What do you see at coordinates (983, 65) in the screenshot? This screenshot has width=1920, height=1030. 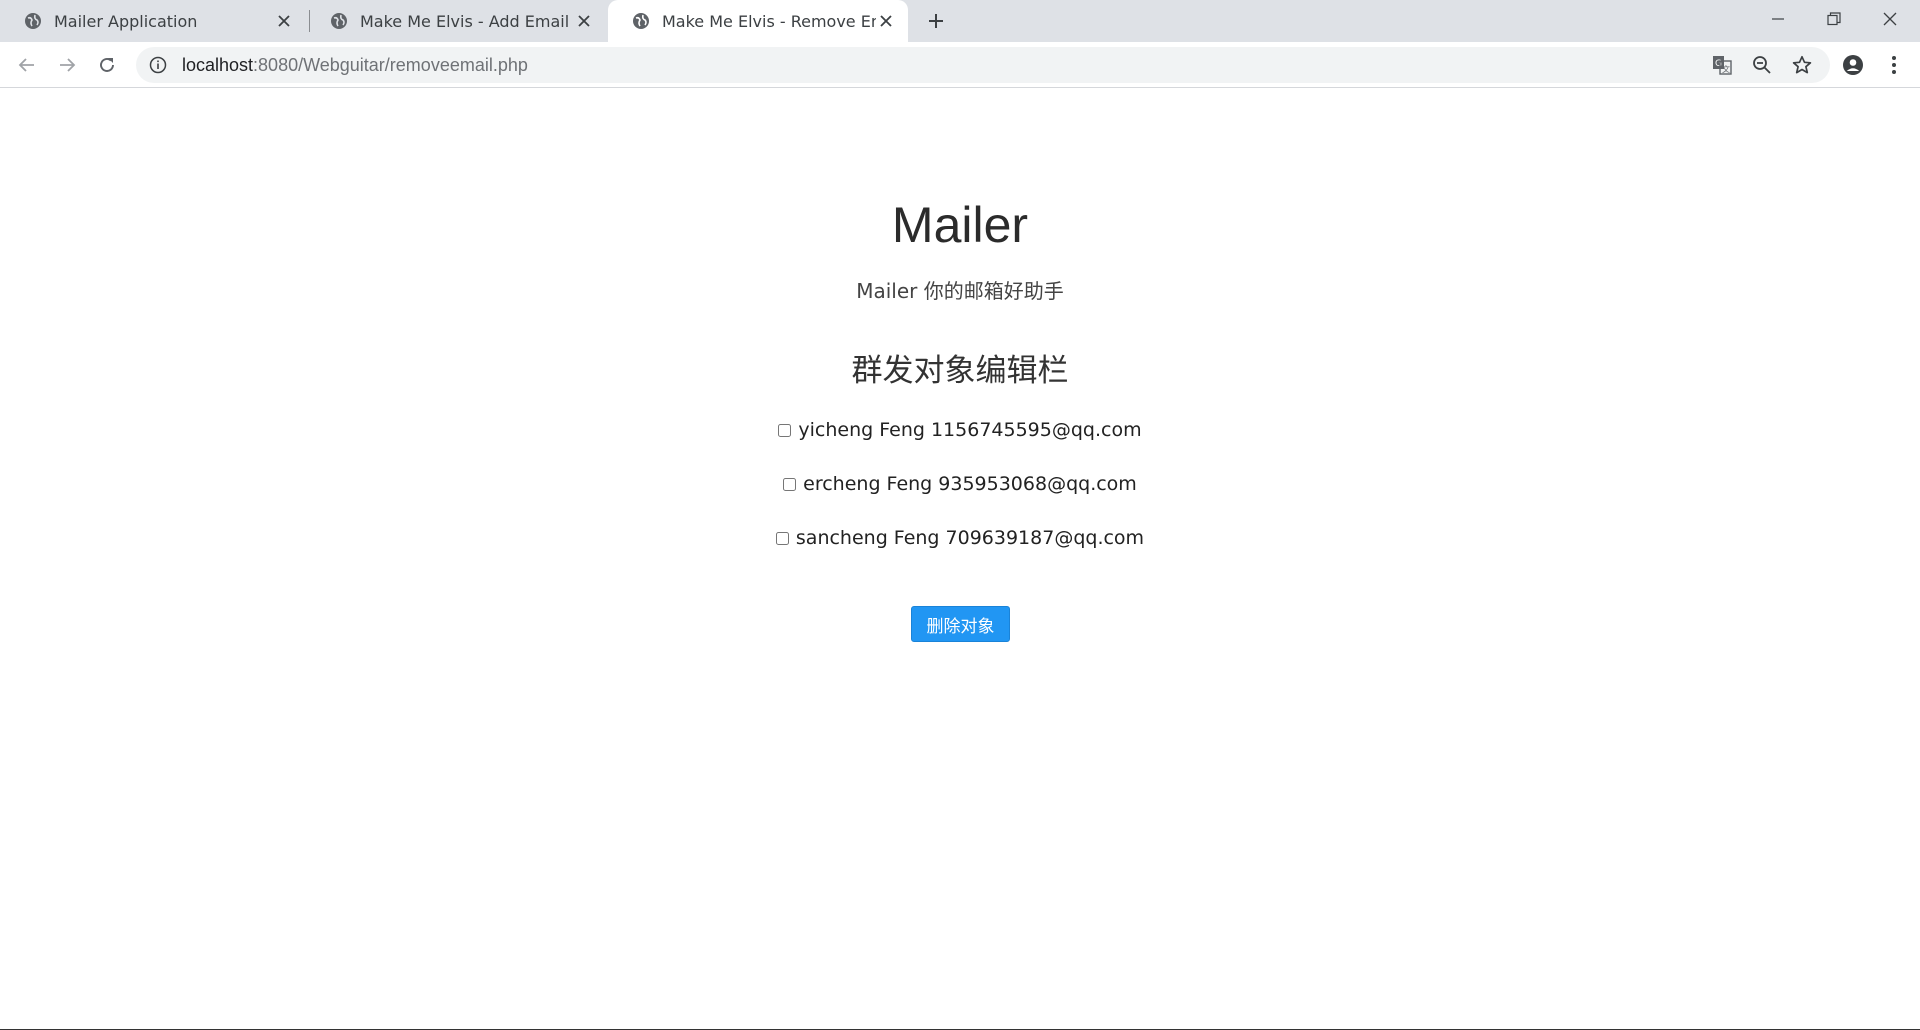 I see `address-bar: localhost:8080/Webguitar/removeemail.php` at bounding box center [983, 65].